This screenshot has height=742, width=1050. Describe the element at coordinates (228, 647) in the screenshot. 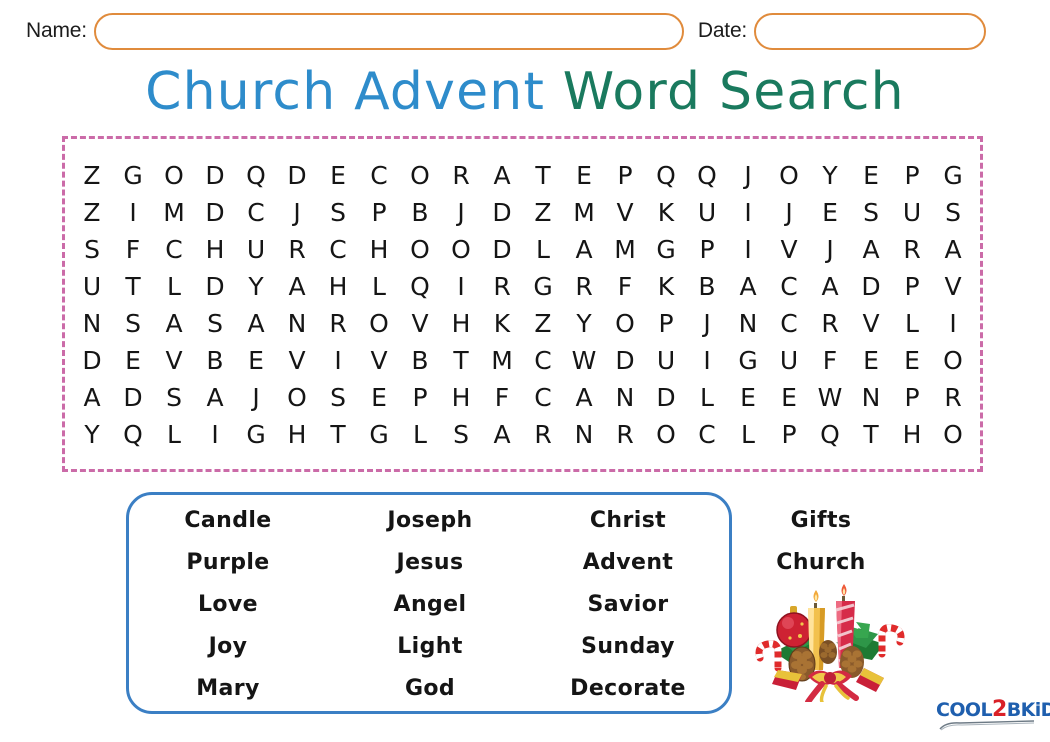

I see `word-list-item: Joy` at that location.